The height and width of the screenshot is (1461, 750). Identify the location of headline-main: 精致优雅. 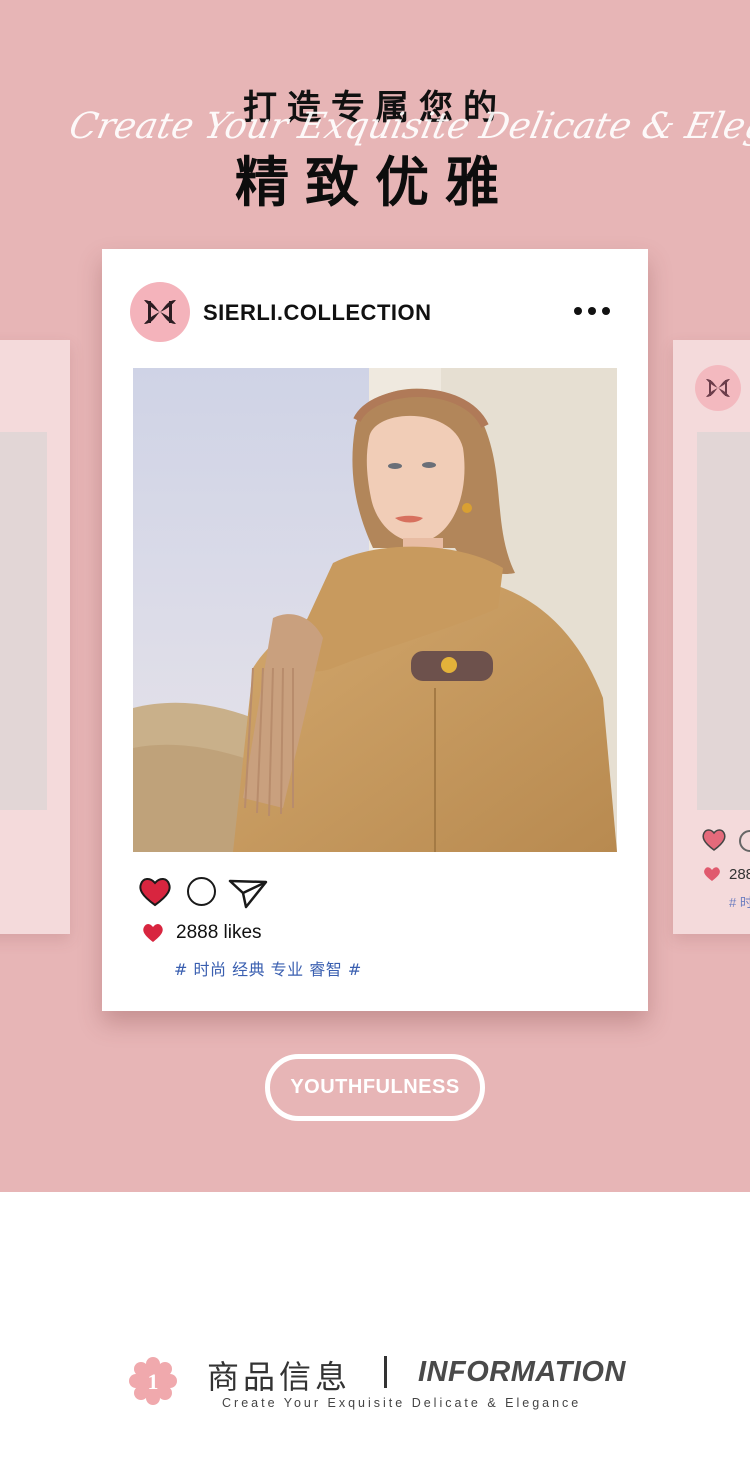
(375, 182).